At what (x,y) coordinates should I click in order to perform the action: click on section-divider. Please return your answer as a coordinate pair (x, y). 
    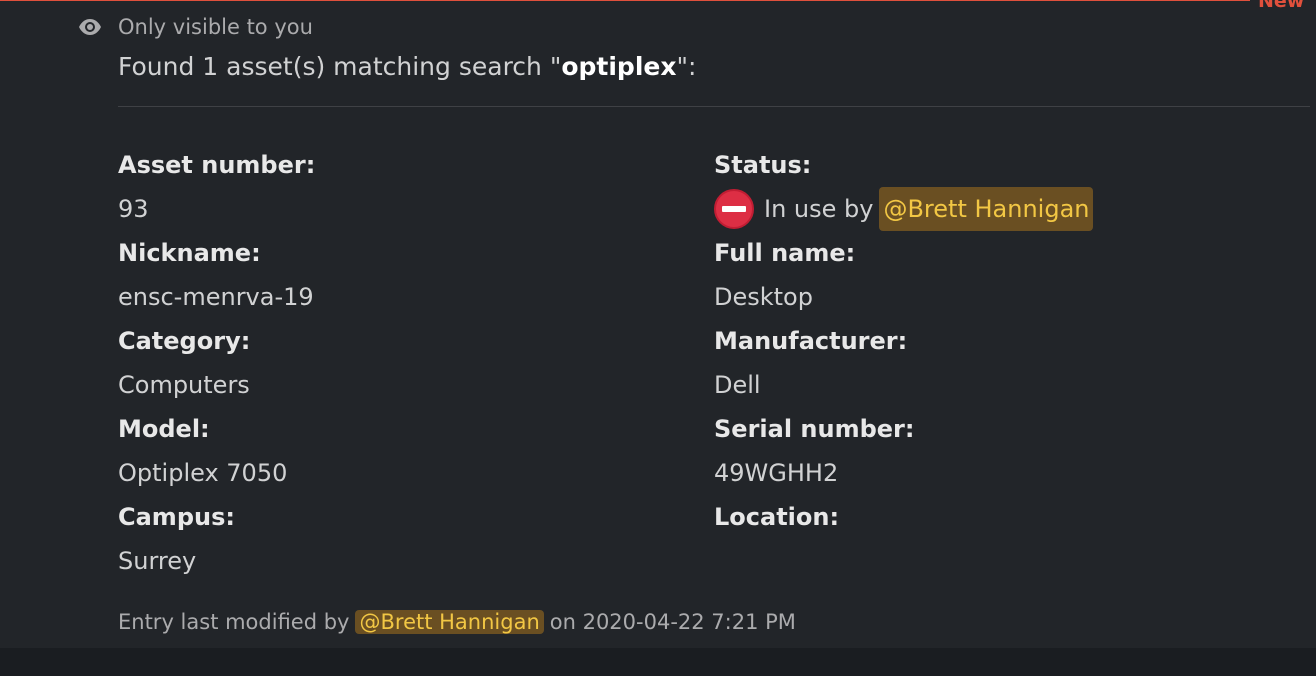
    Looking at the image, I should click on (714, 106).